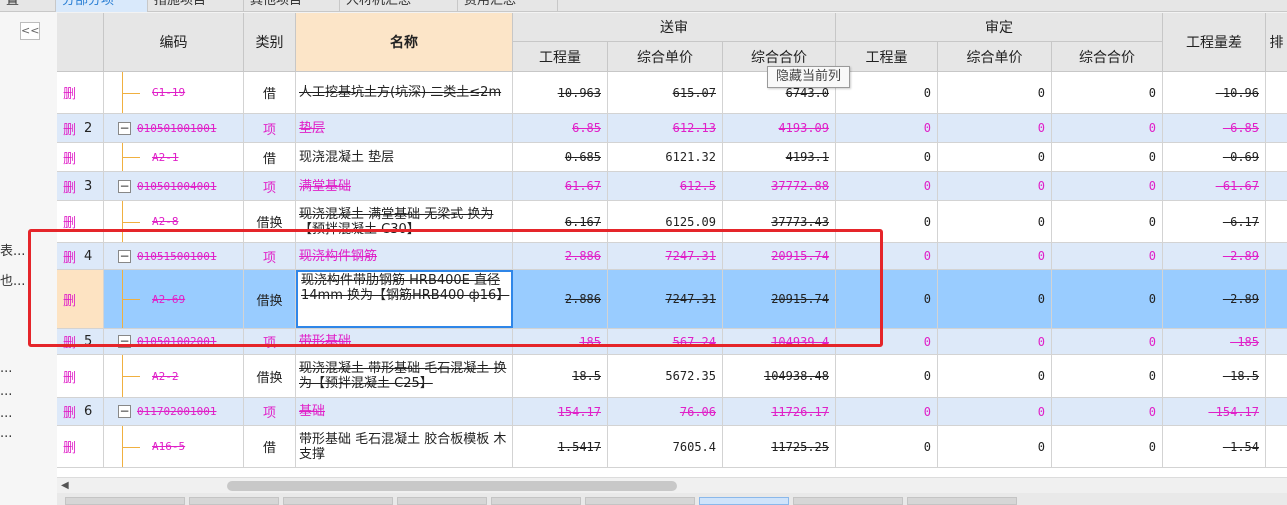 The image size is (1287, 505). I want to click on header-submit-unit-price: 综合单价, so click(665, 57).